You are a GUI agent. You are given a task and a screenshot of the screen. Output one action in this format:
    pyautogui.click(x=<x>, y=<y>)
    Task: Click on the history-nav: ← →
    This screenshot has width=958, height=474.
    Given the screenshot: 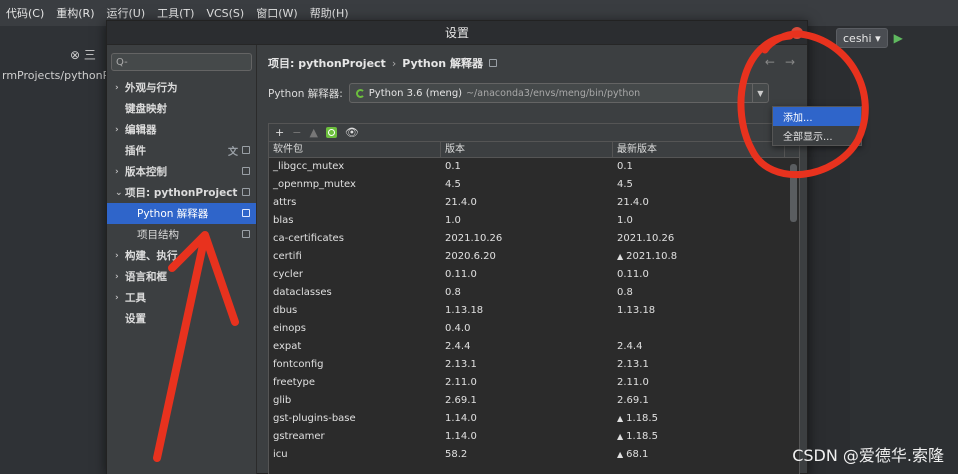 What is the action you would take?
    pyautogui.click(x=780, y=62)
    